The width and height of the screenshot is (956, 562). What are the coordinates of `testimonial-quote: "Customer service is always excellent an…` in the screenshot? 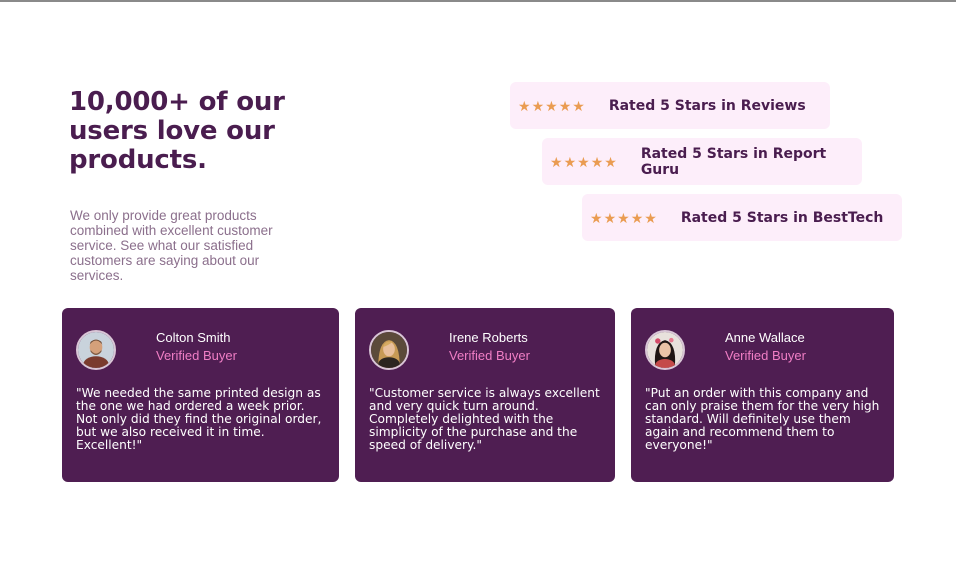 It's located at (484, 419).